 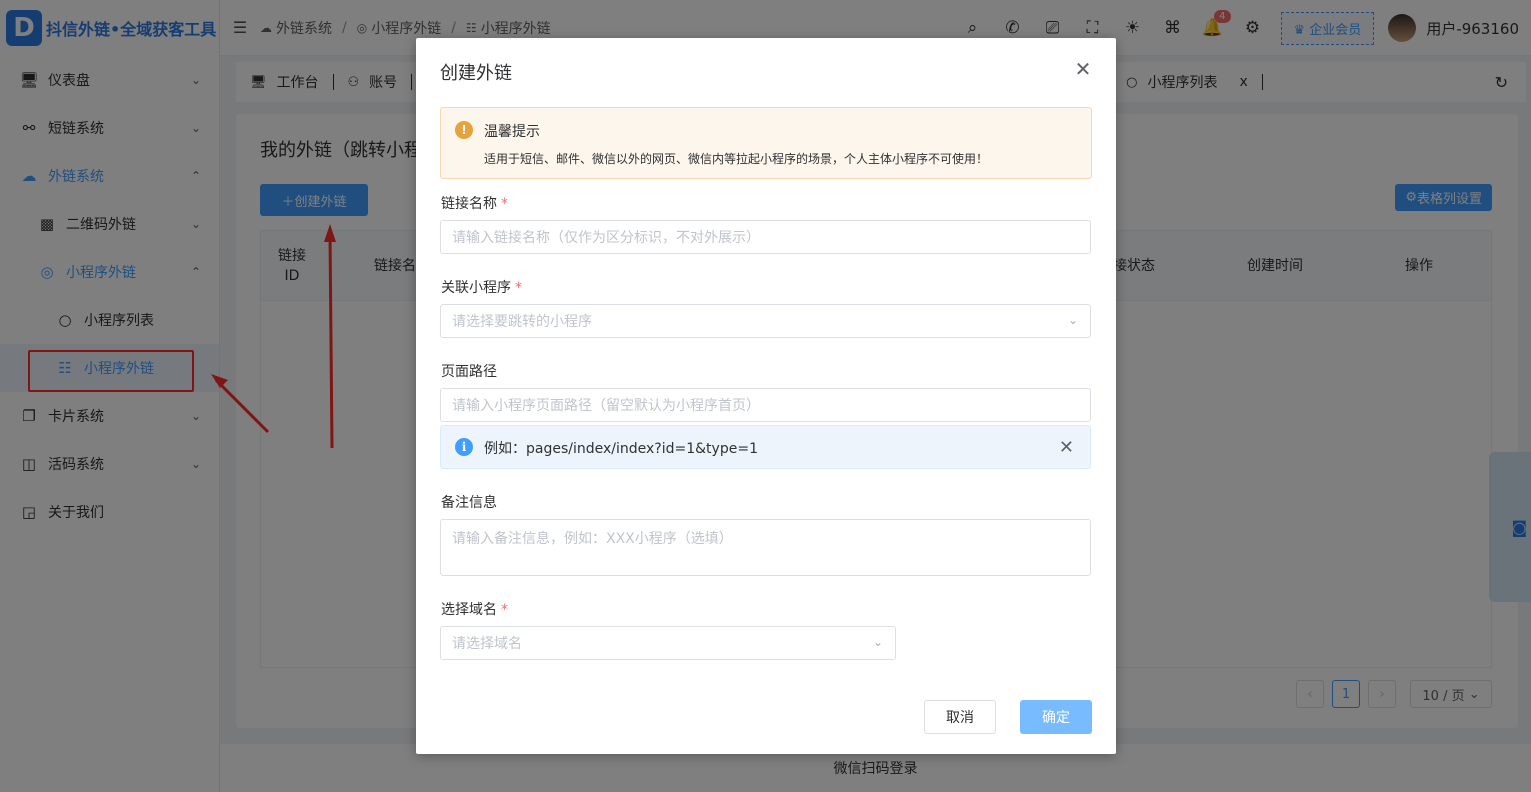 I want to click on textarea-placeholder: 请输入备注信息，例如：XXX小程序（选填）, so click(x=592, y=539).